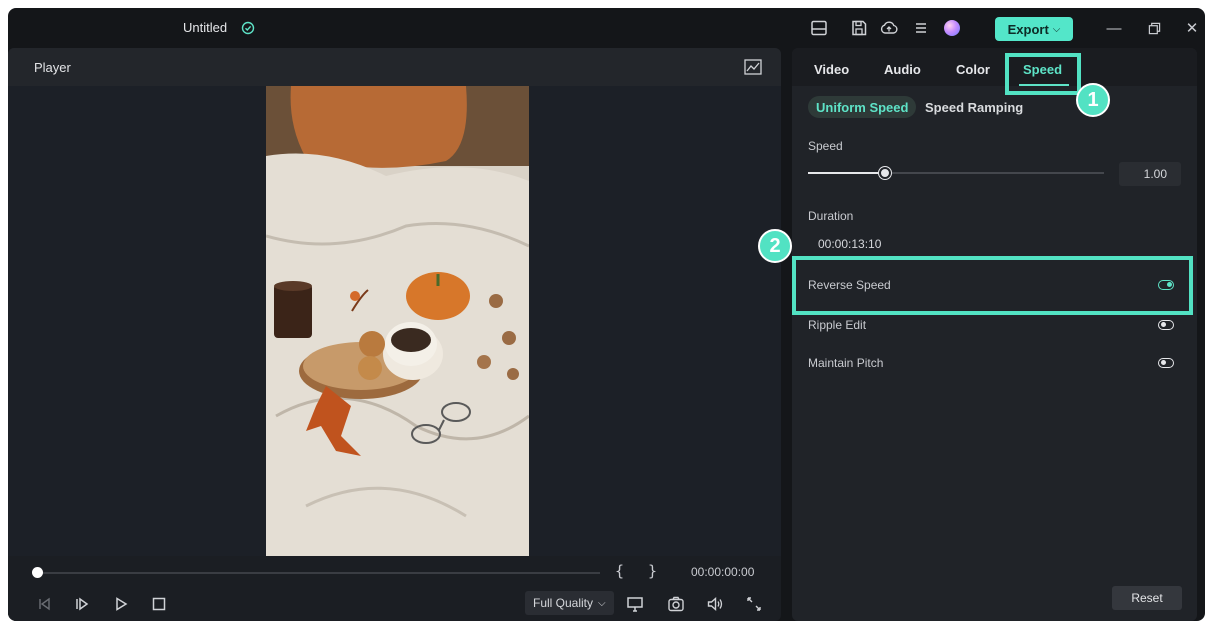 This screenshot has height=621, width=1205. Describe the element at coordinates (754, 604) in the screenshot. I see `fullscreen-icon` at that location.